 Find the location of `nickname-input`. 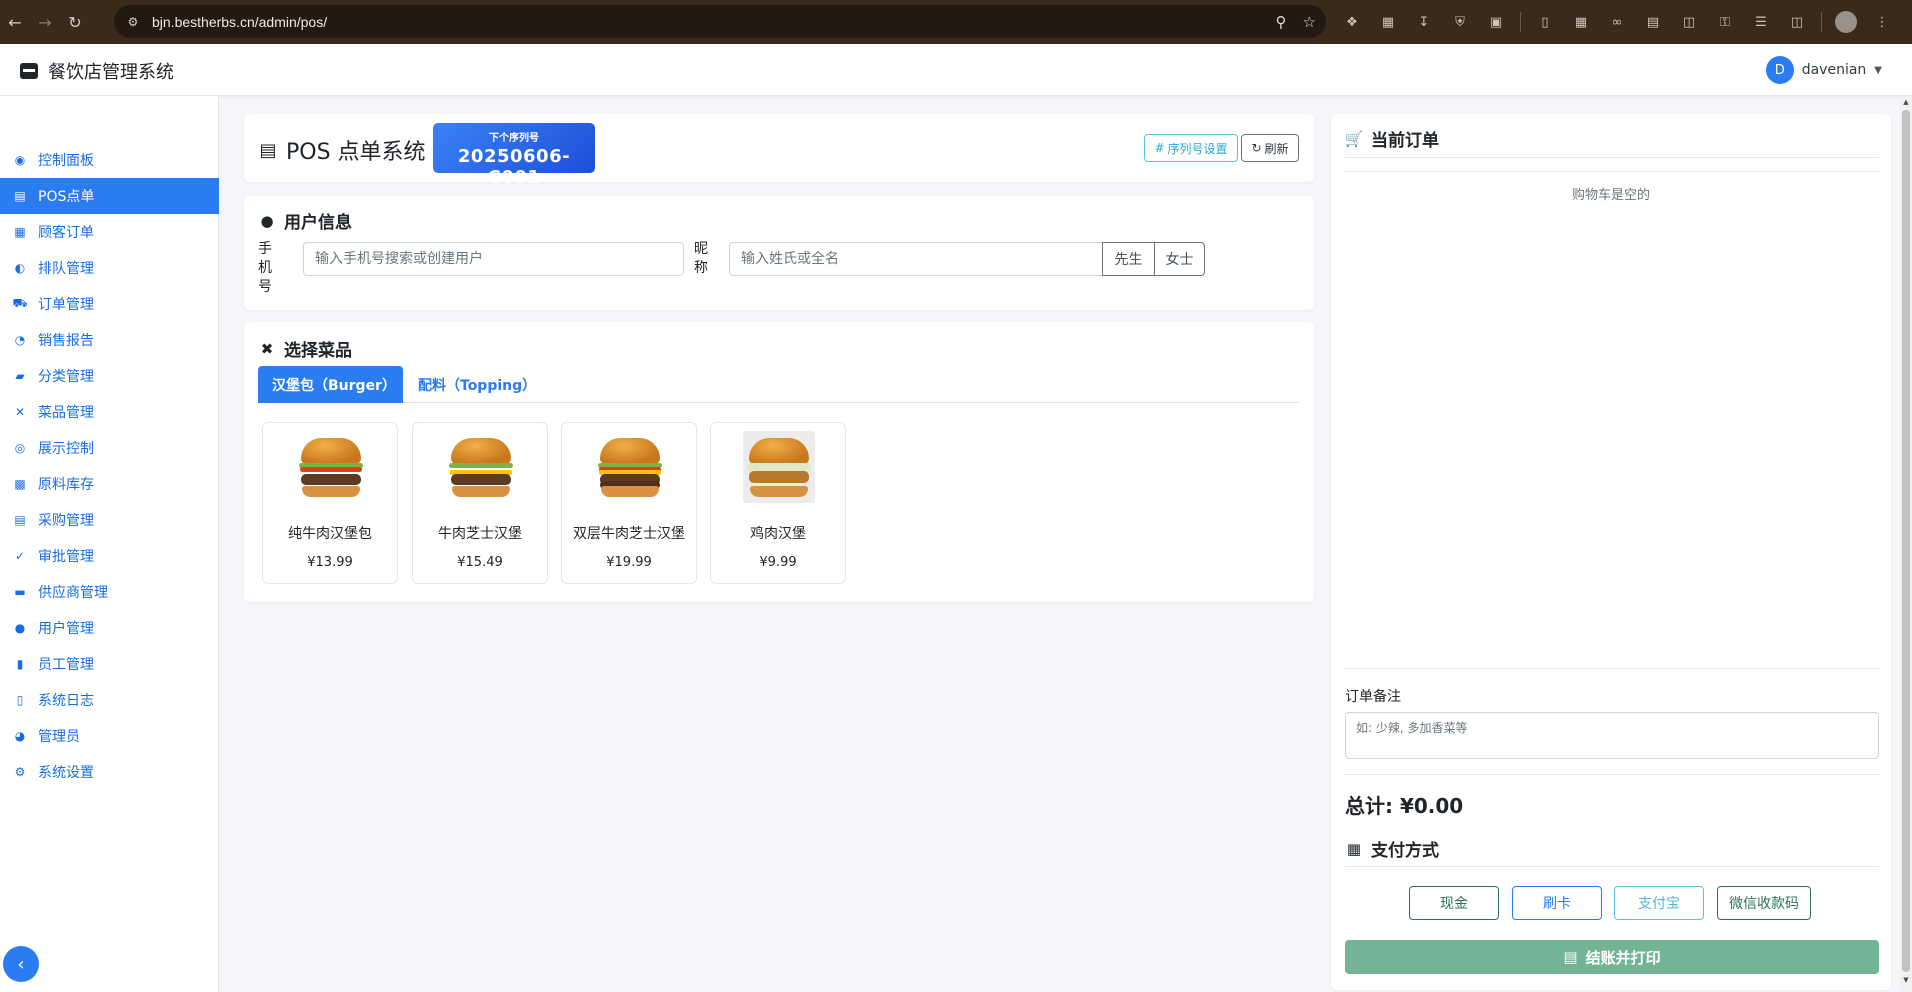

nickname-input is located at coordinates (916, 259).